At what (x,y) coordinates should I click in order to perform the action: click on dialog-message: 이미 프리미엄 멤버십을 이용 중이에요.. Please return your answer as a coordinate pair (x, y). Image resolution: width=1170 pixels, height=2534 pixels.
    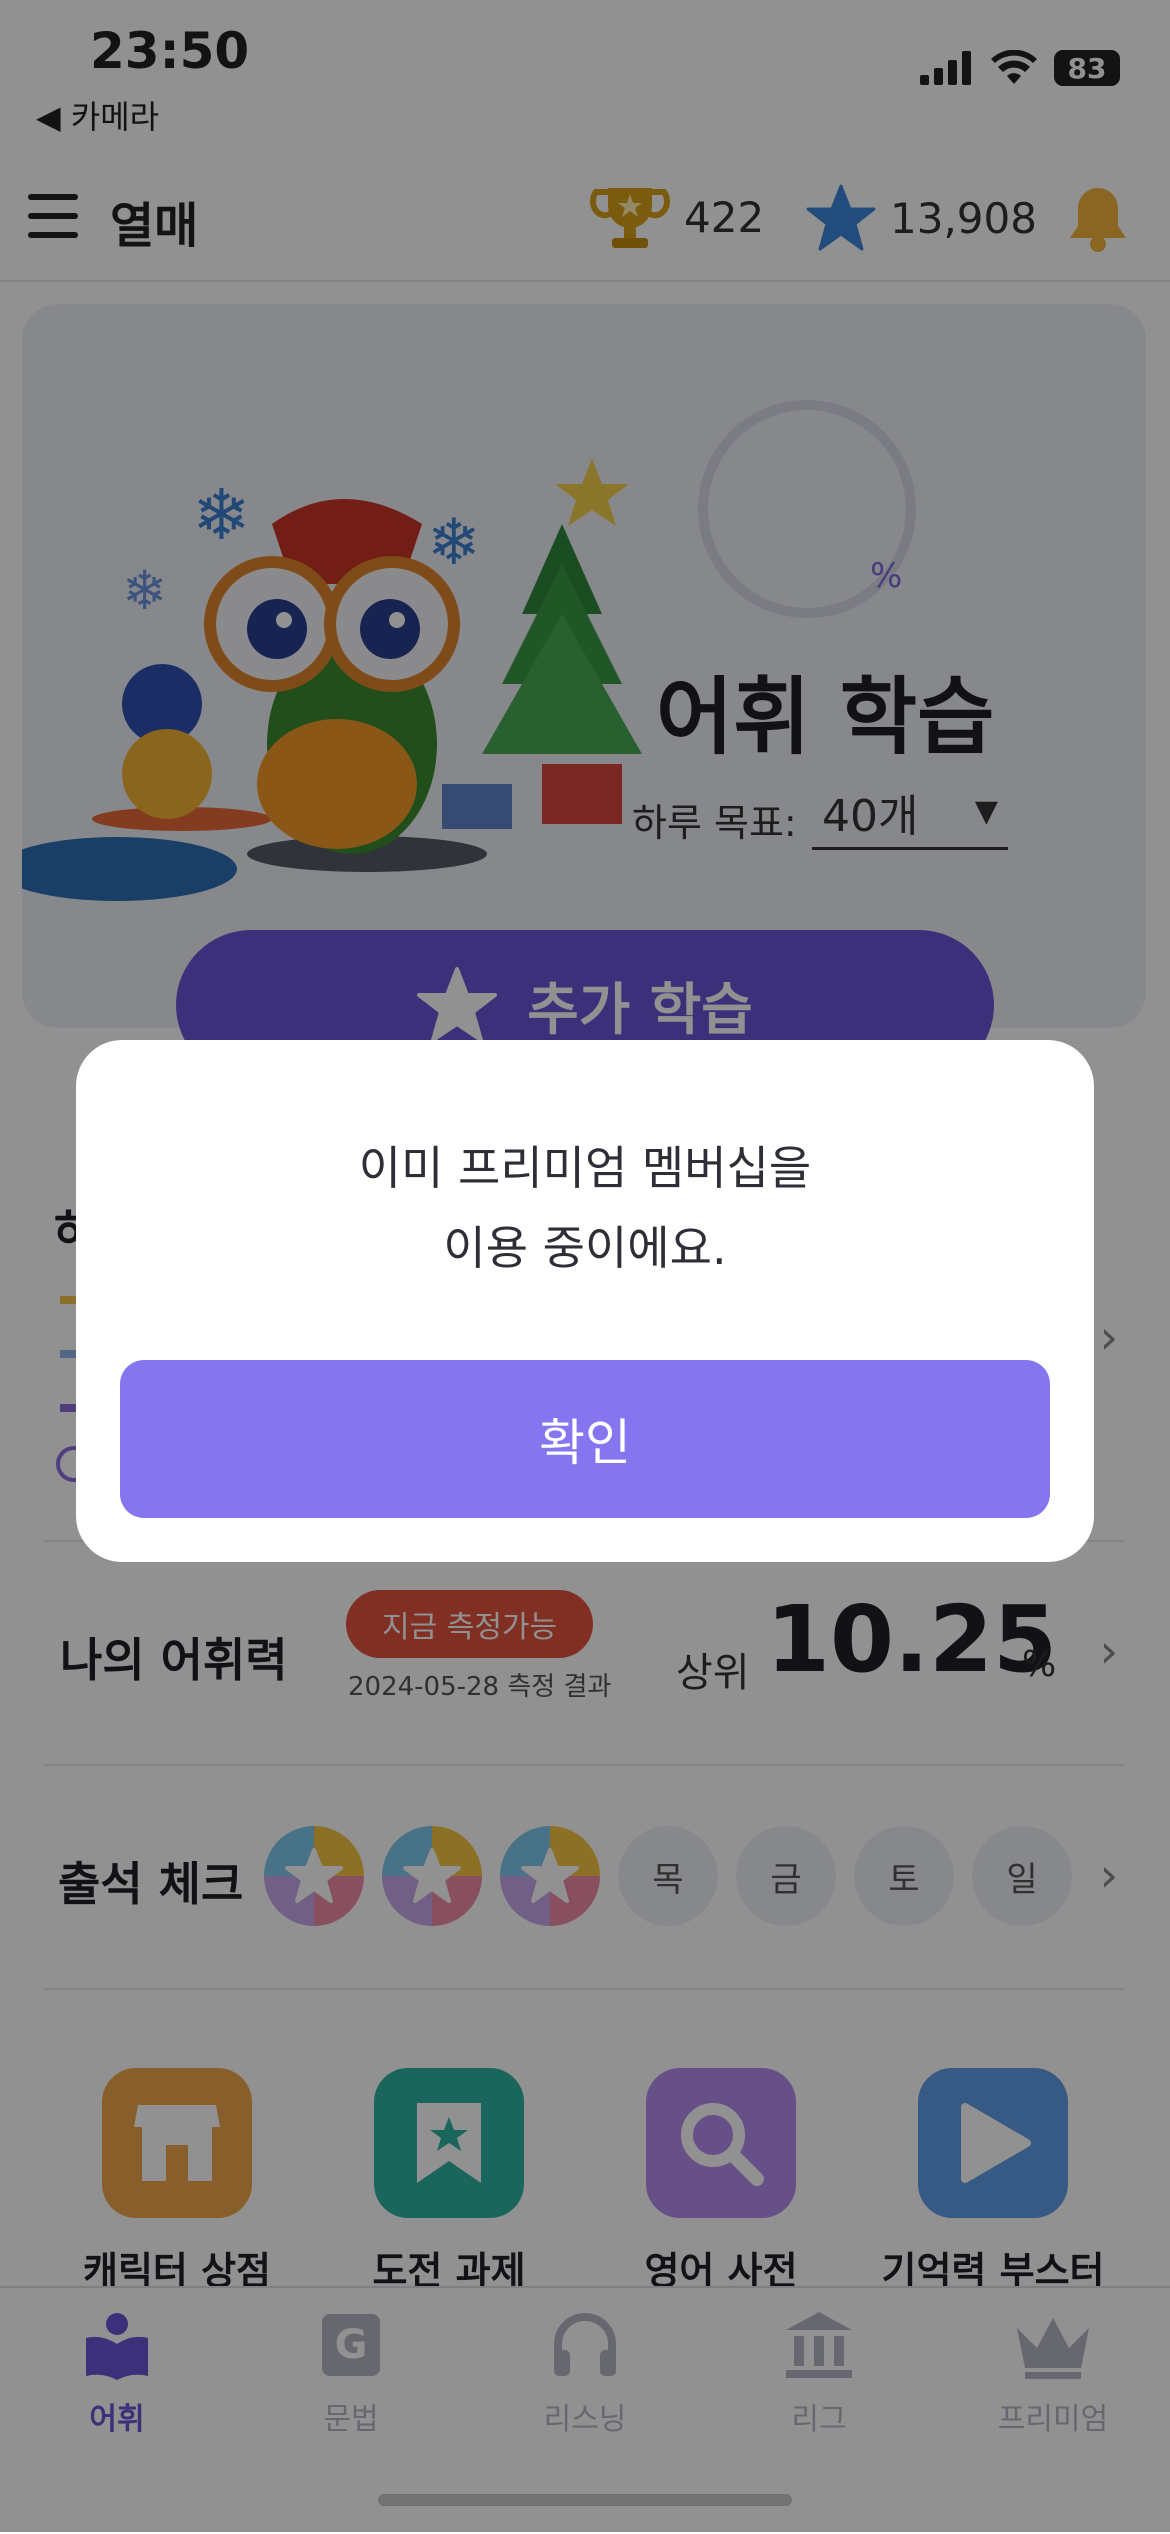
    Looking at the image, I should click on (585, 1208).